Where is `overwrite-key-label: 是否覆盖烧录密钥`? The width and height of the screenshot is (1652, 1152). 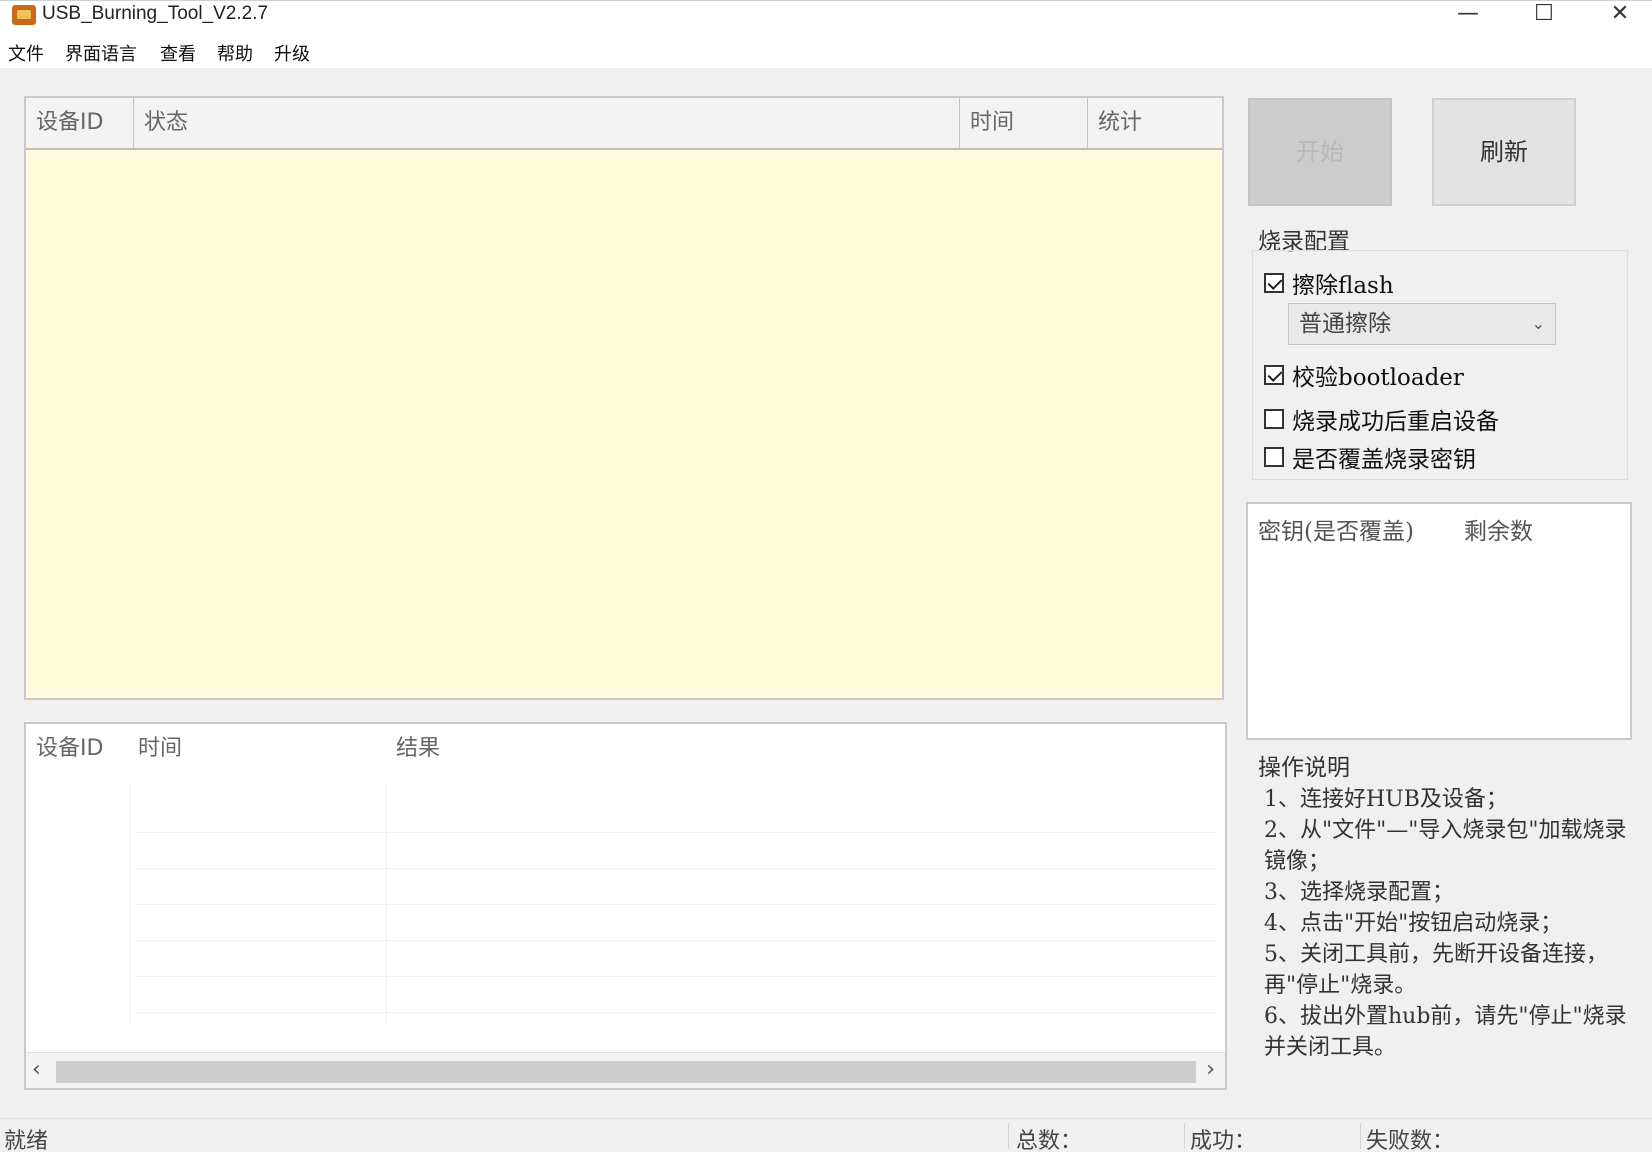 overwrite-key-label: 是否覆盖烧录密钥 is located at coordinates (1384, 460).